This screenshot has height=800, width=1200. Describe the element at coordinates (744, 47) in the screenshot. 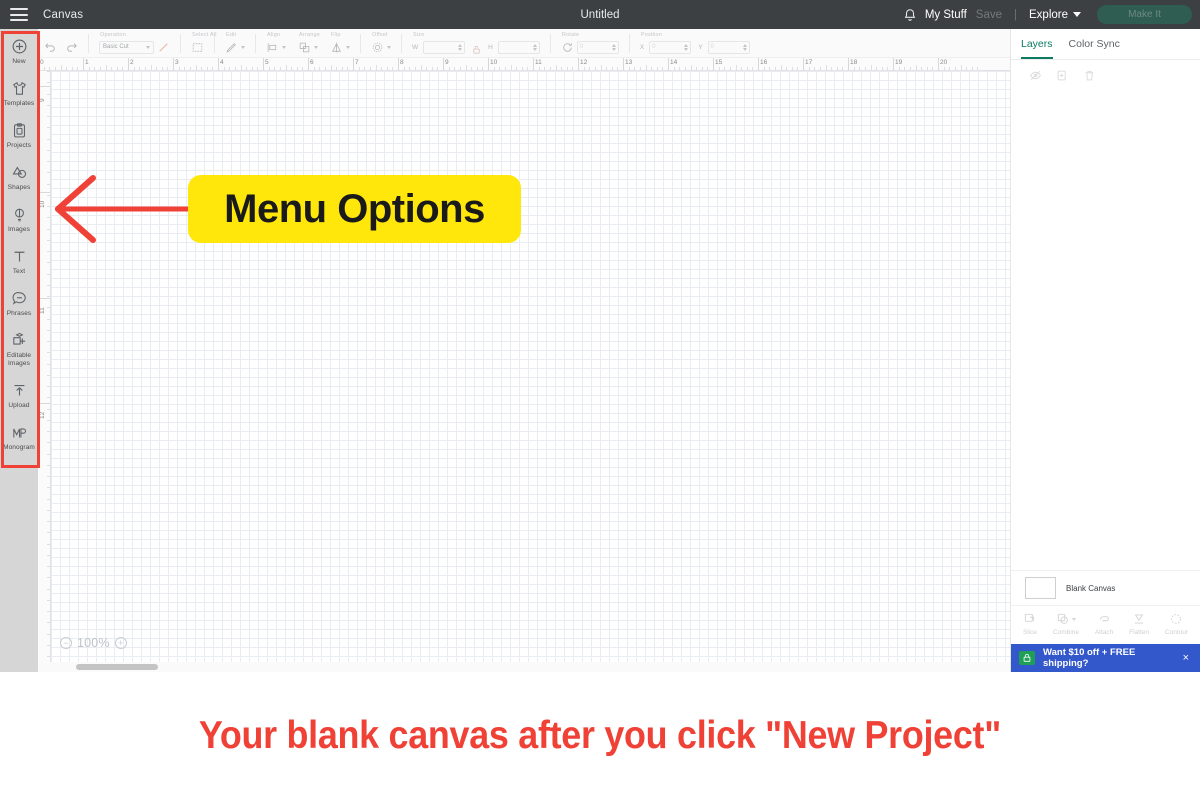

I see `y-stepper` at that location.